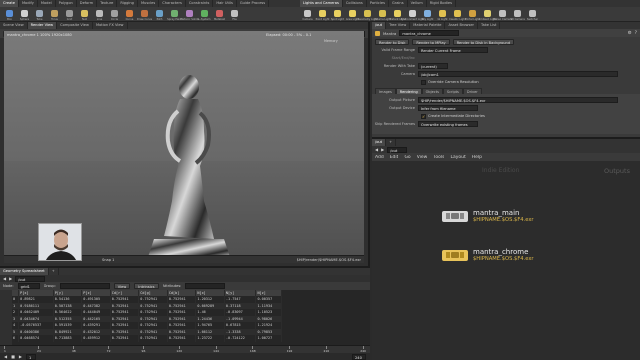 Image resolution: width=640 pixels, height=360 pixels. Describe the element at coordinates (172, 3) in the screenshot. I see `tab-characters: Characters` at that location.